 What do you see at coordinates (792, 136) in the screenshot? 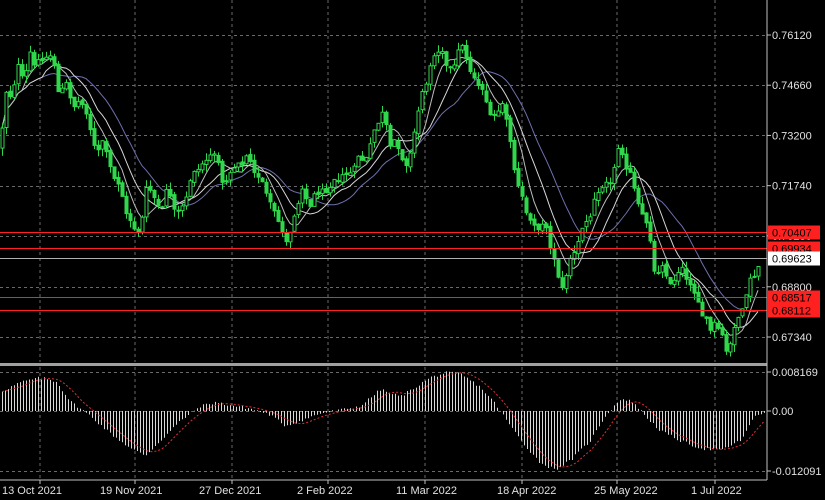
I see `price-tick-label: 0.73200` at bounding box center [792, 136].